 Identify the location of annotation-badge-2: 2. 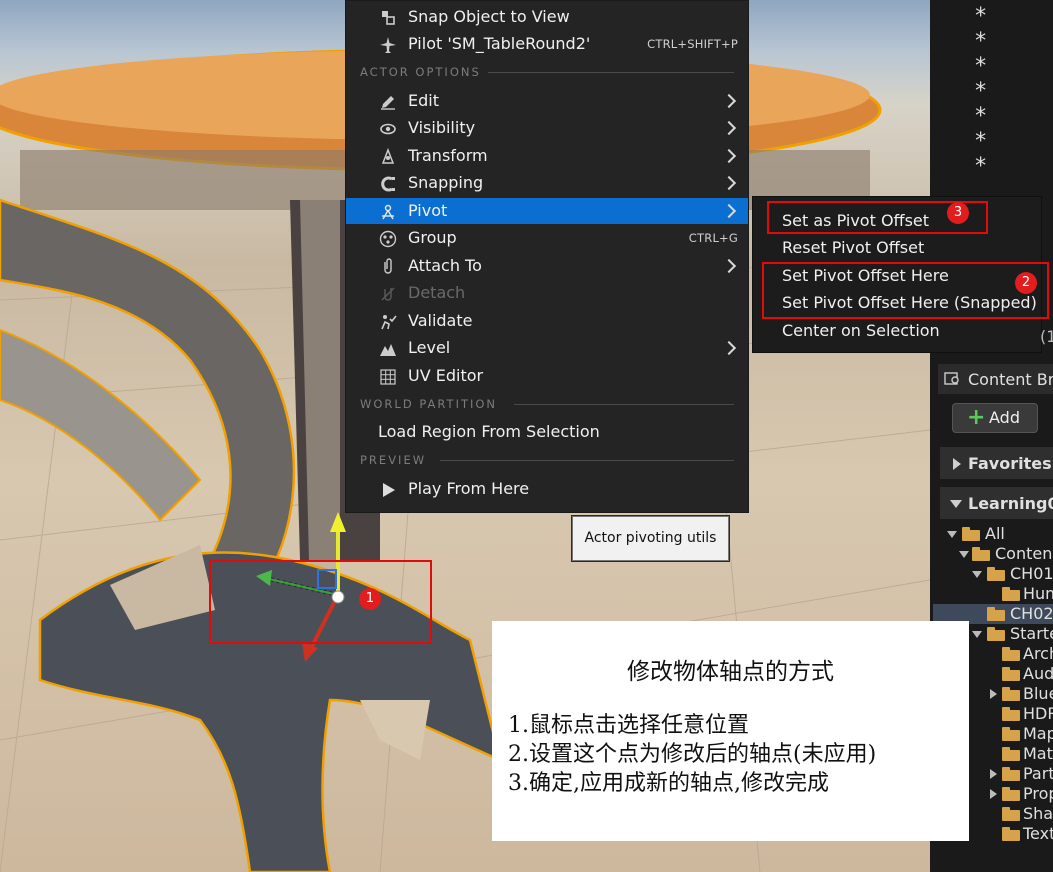
(1026, 283).